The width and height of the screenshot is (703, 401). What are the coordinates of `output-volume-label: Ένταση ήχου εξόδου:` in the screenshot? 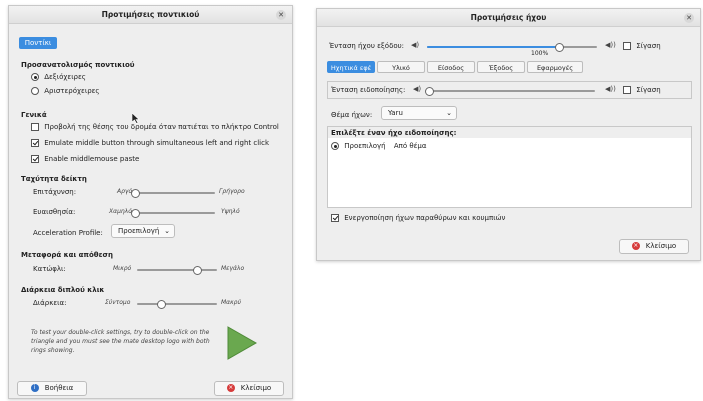 It's located at (367, 46).